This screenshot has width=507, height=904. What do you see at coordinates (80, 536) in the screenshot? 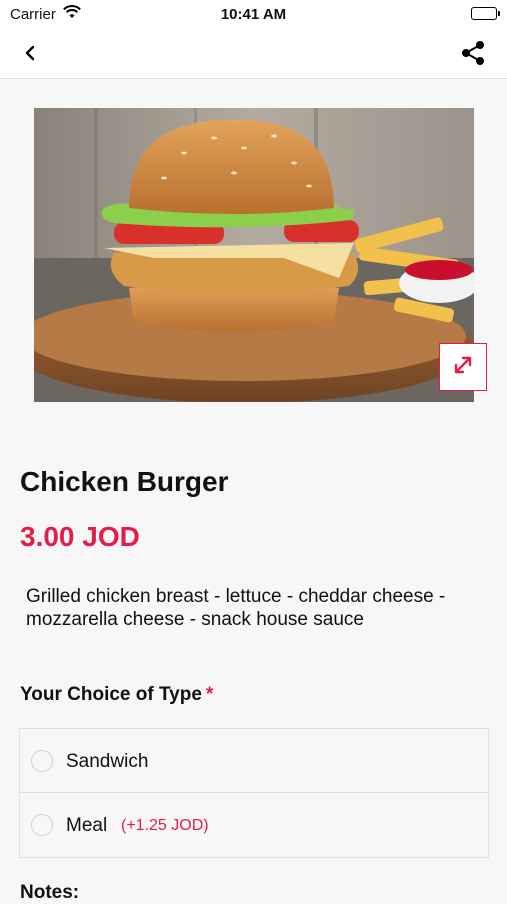
I see `product-price: 3.00 JOD` at bounding box center [80, 536].